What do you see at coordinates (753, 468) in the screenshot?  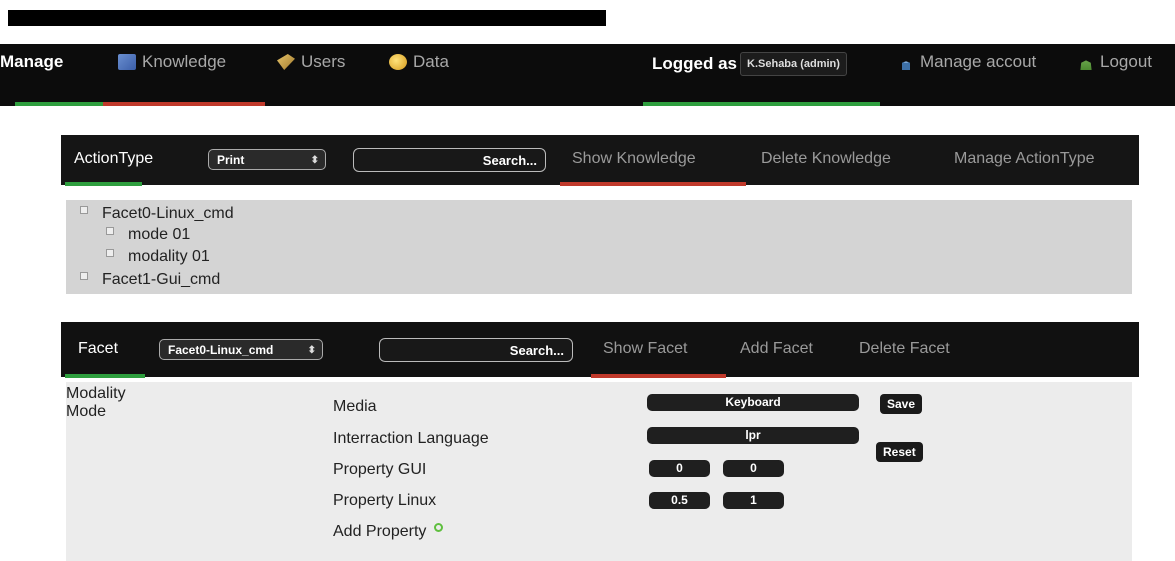 I see `property-gui-value-2: 0` at bounding box center [753, 468].